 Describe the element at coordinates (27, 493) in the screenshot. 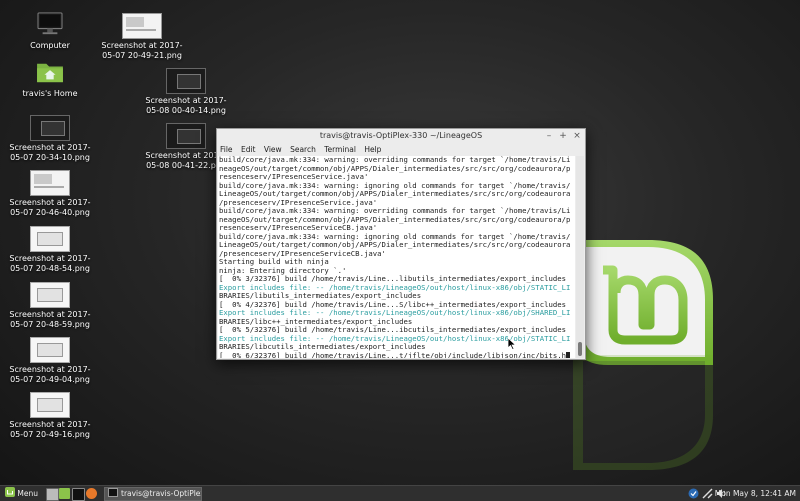

I see `menu-label: Menu` at that location.